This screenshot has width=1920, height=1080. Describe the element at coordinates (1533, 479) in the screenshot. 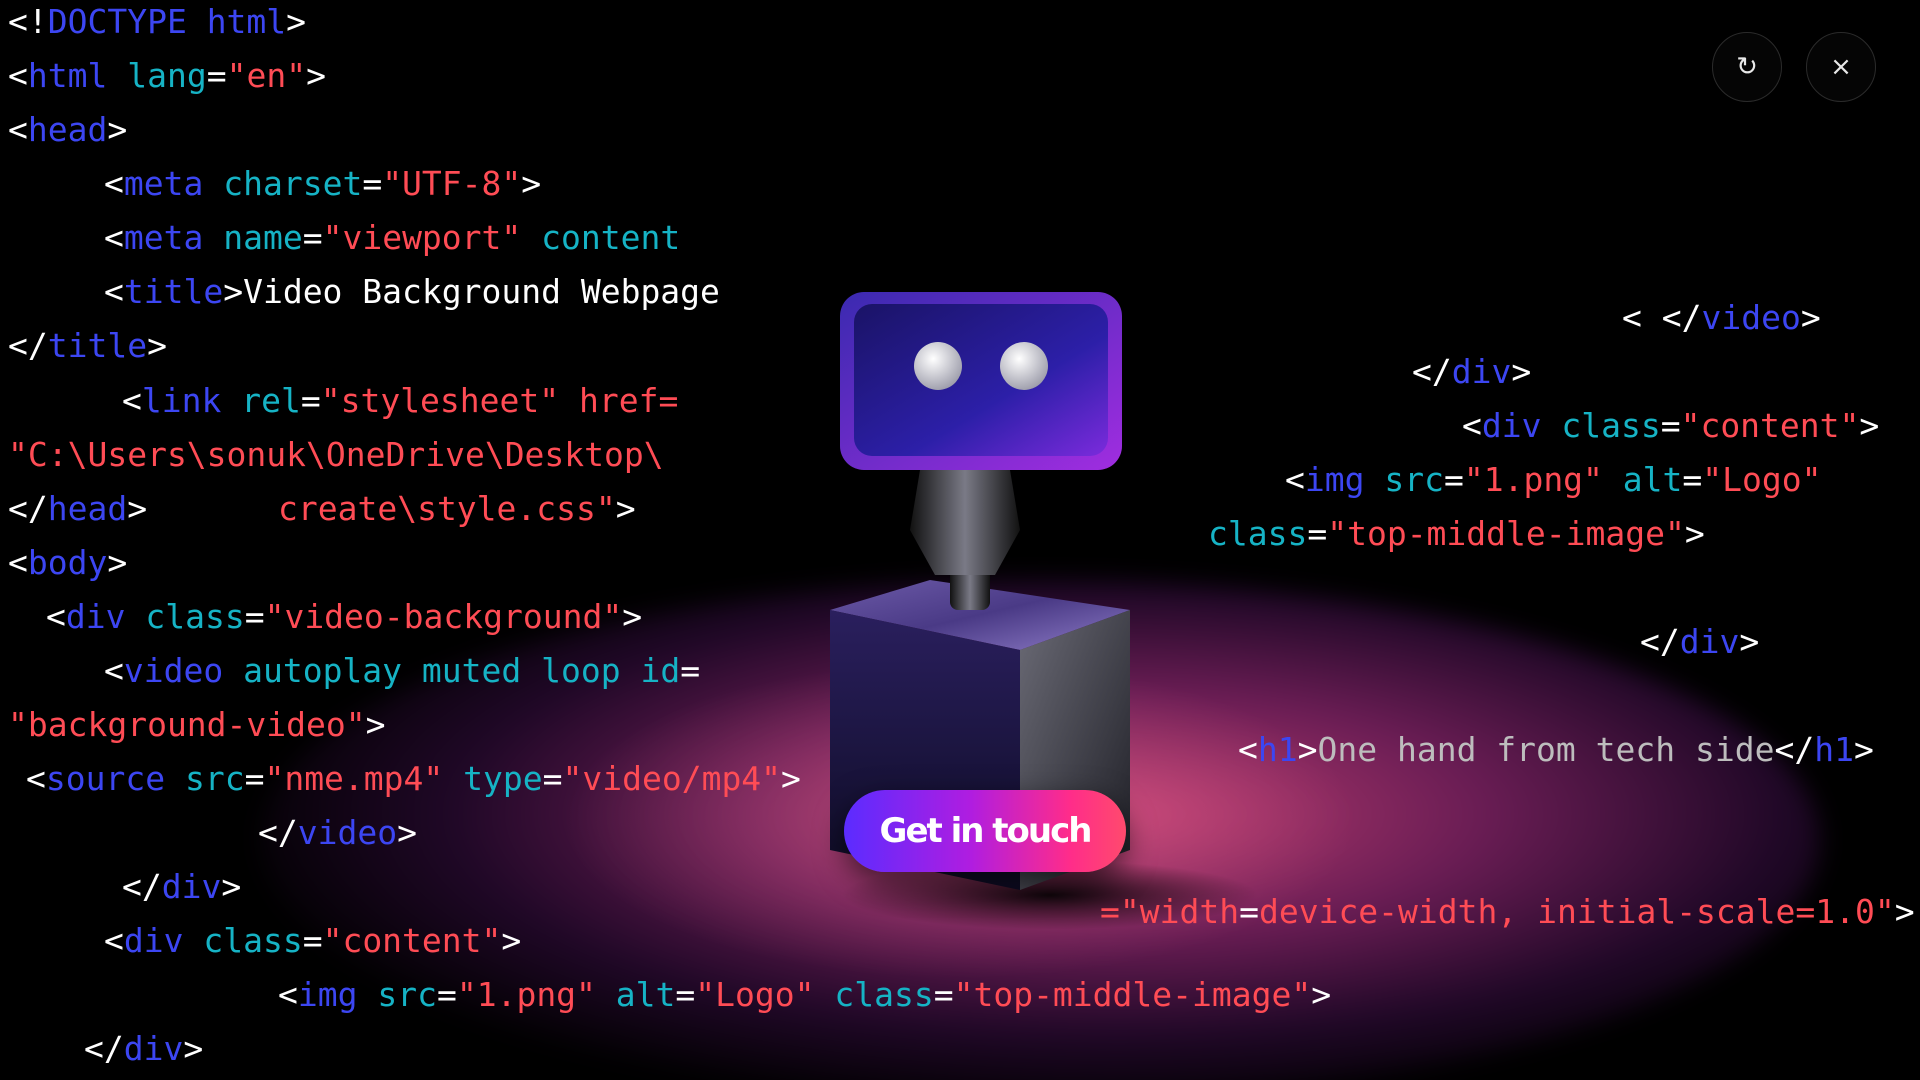

I see `code-token: "1.png"` at that location.